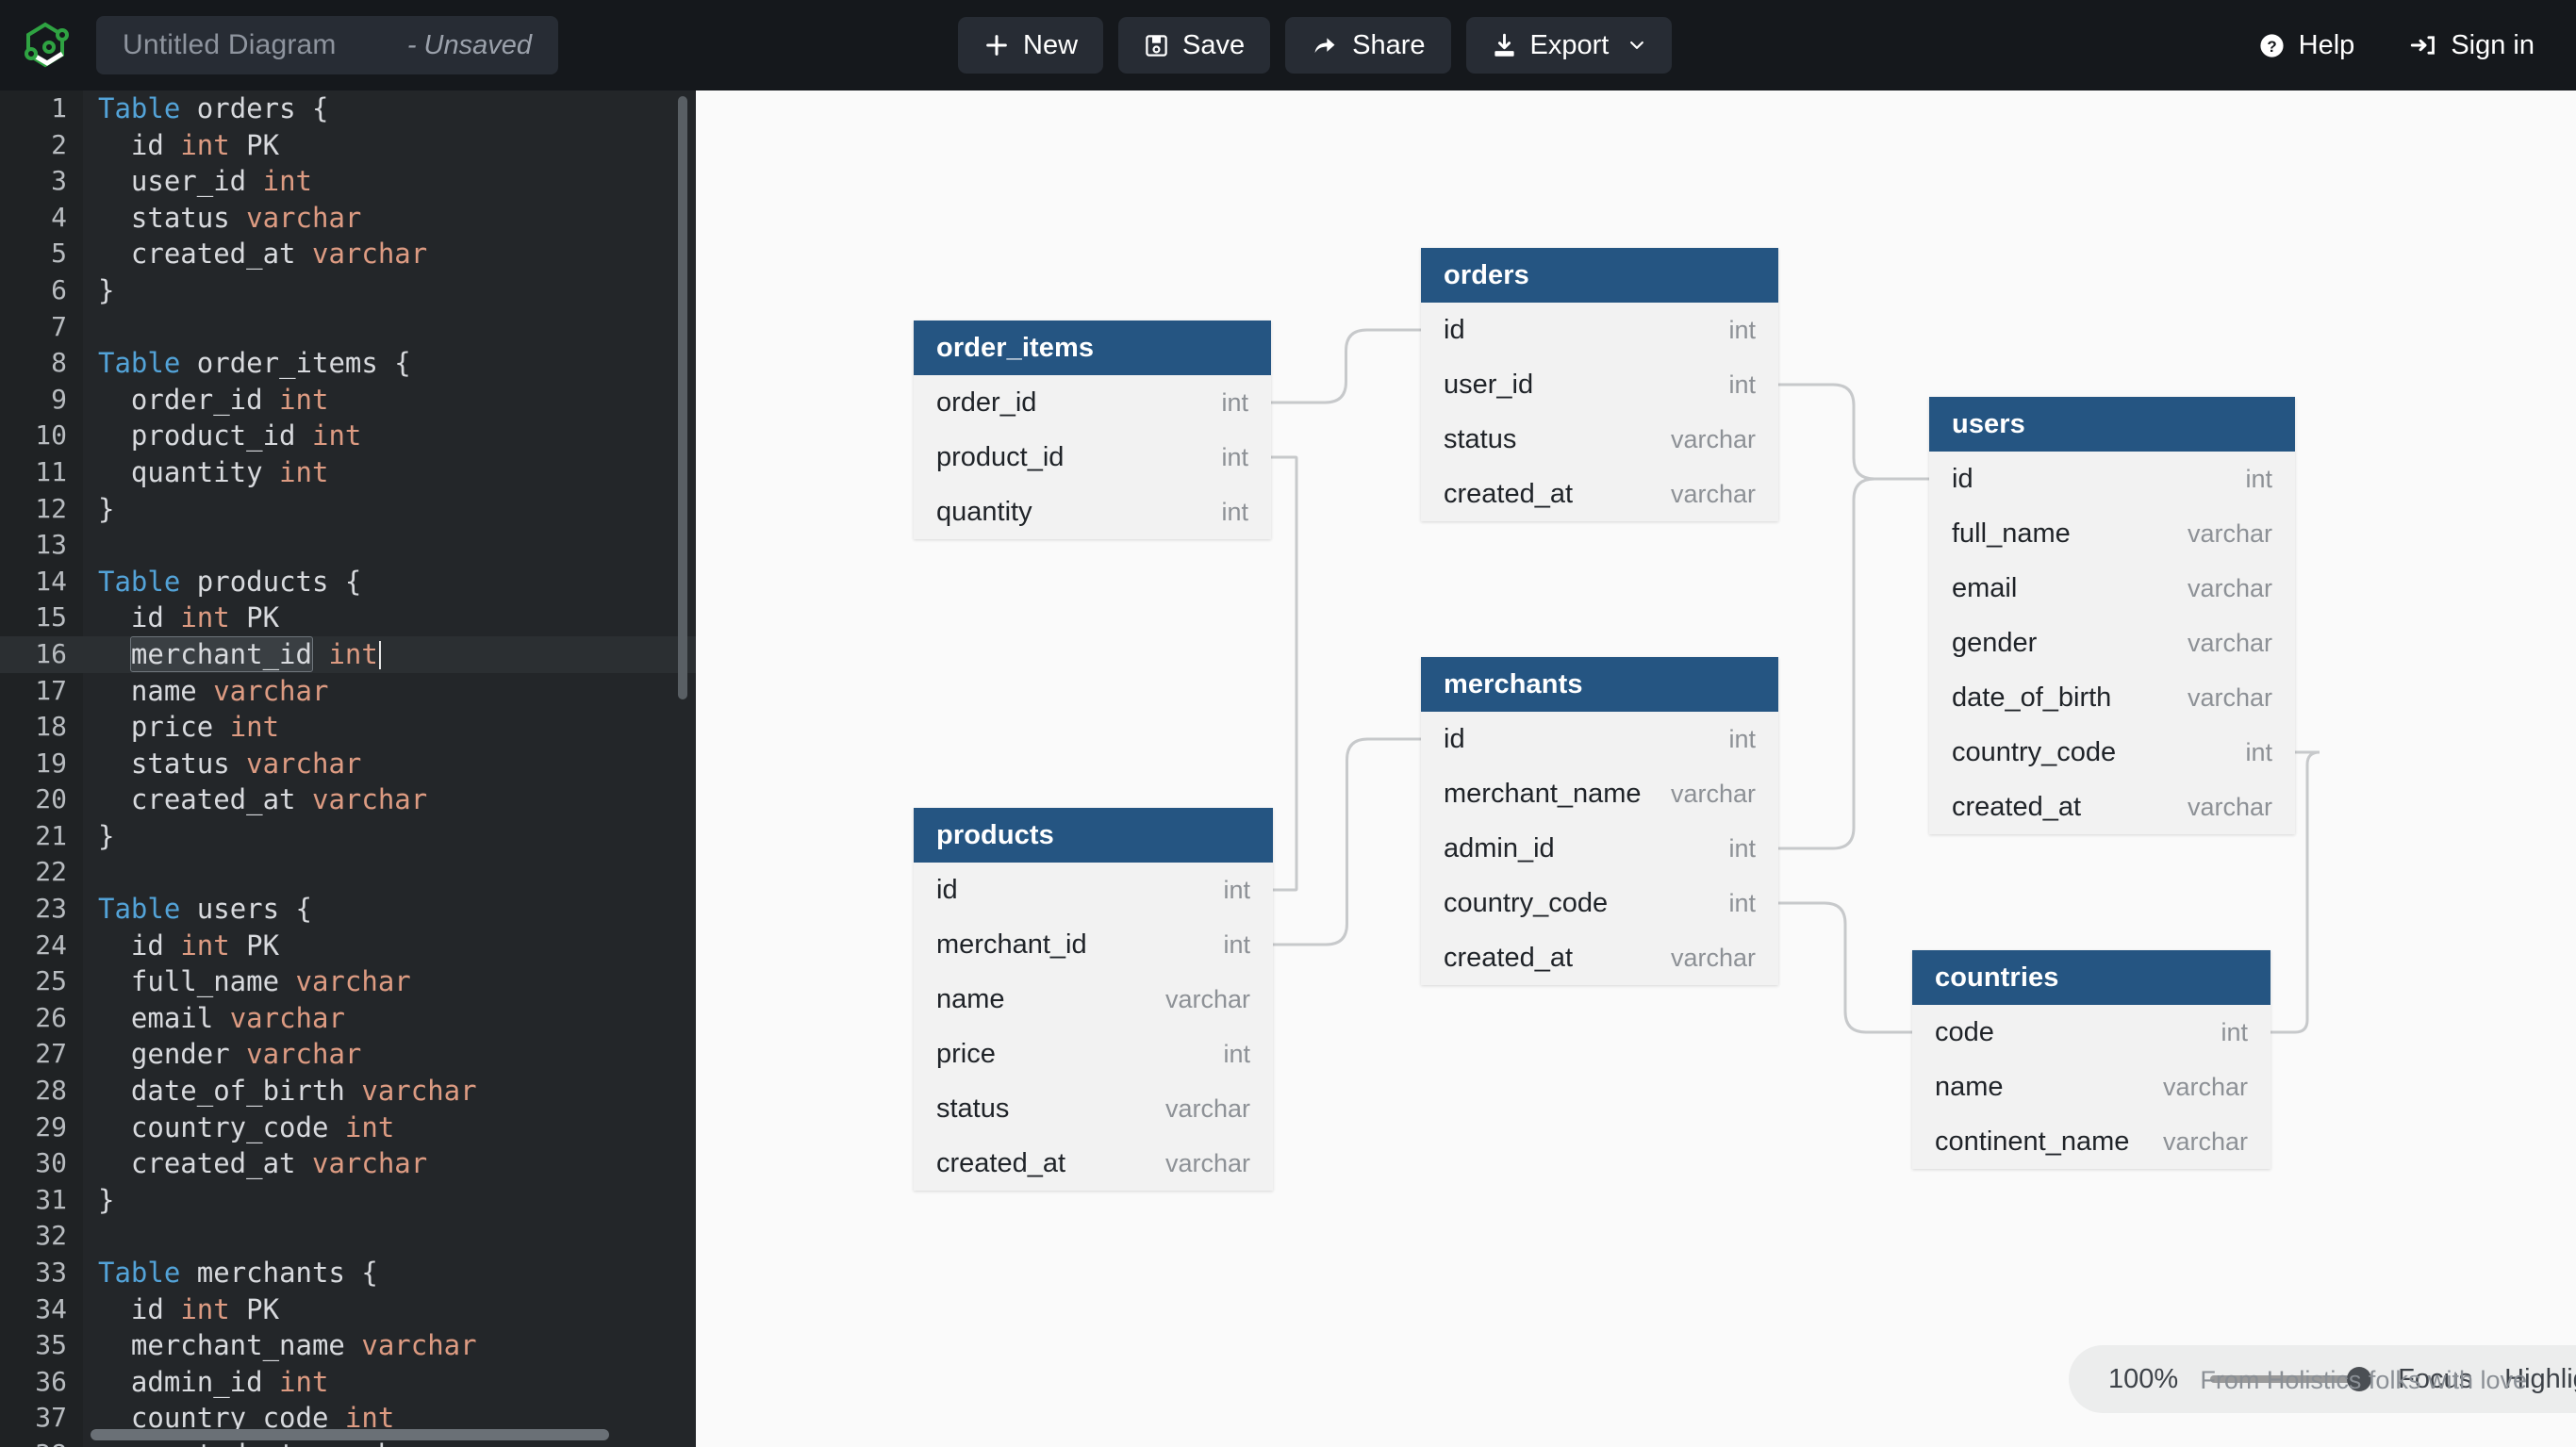  I want to click on editor-line: 31}, so click(348, 1200).